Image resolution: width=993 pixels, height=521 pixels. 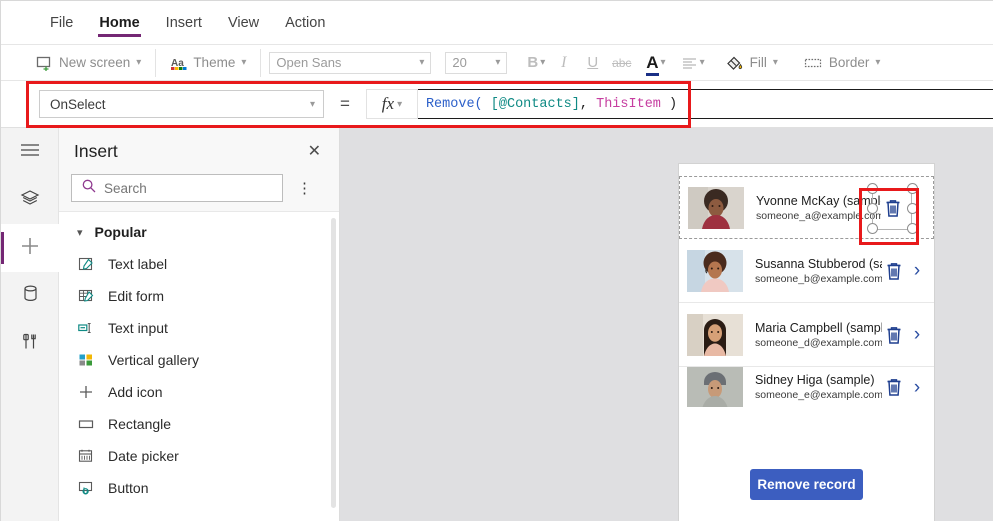 What do you see at coordinates (815, 380) in the screenshot?
I see `contact-name: Sidney Higa (sample)` at bounding box center [815, 380].